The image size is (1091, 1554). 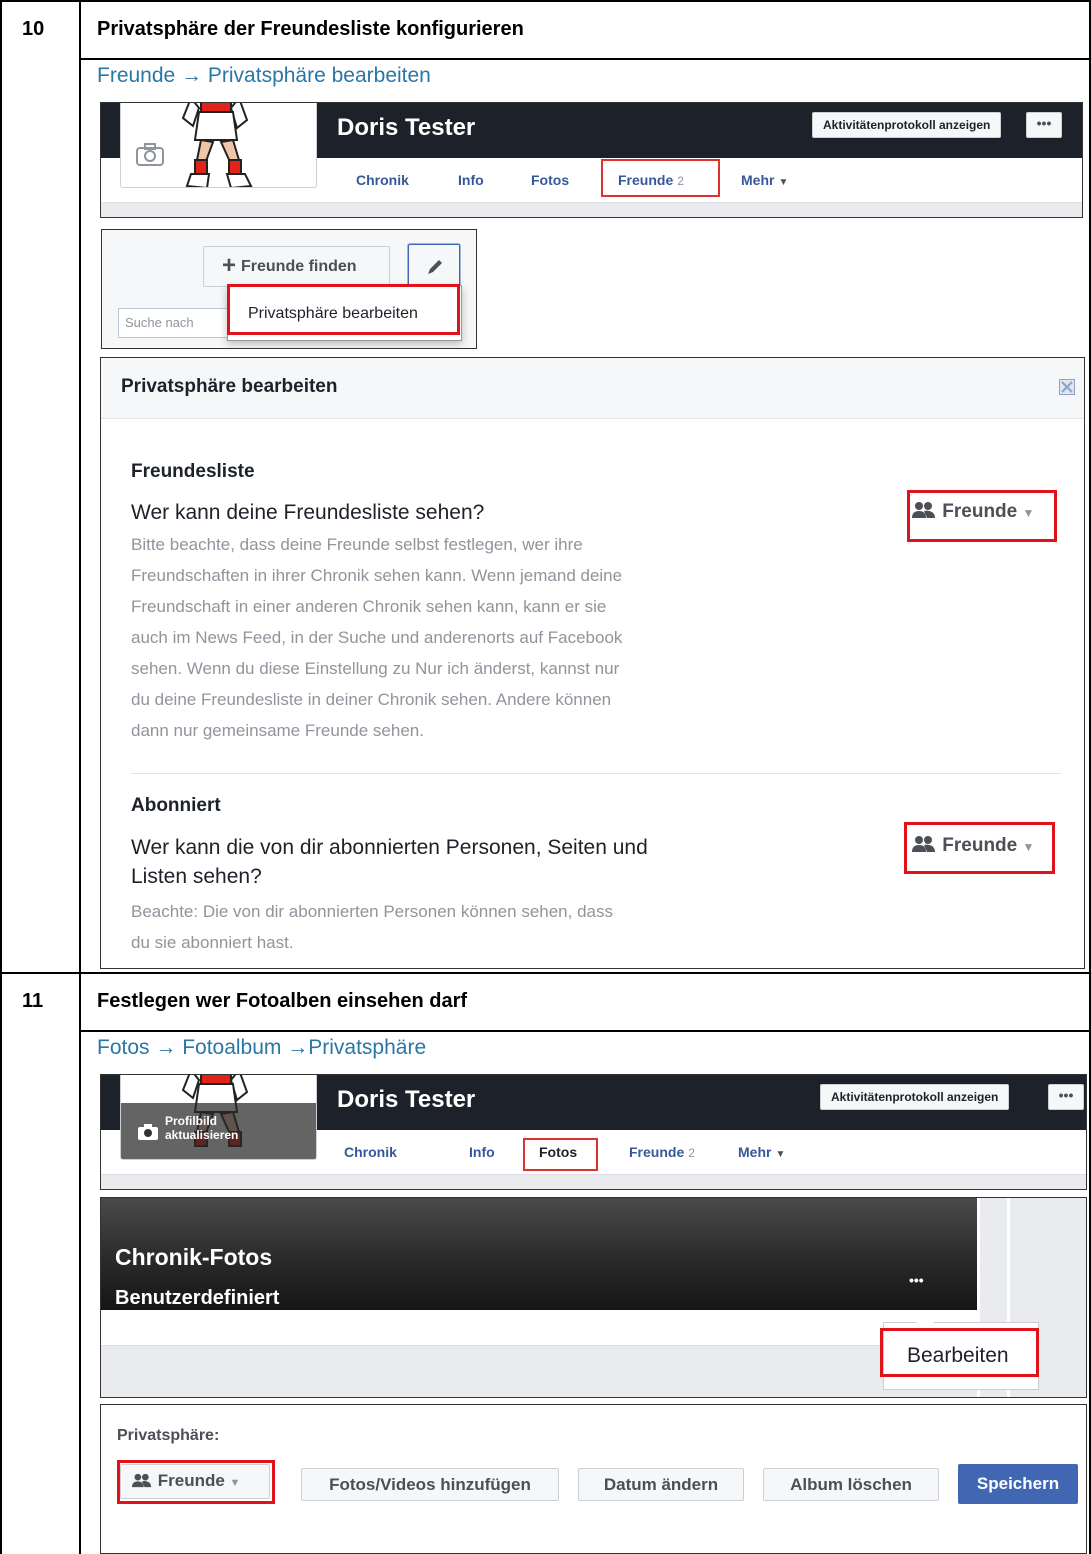 What do you see at coordinates (33, 29) in the screenshot?
I see `step-number: 10` at bounding box center [33, 29].